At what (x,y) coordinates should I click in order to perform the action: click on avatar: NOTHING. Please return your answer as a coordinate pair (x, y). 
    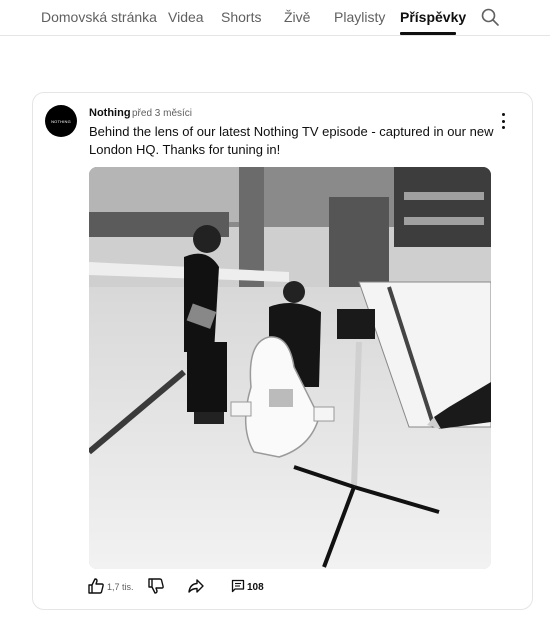
    Looking at the image, I should click on (61, 121).